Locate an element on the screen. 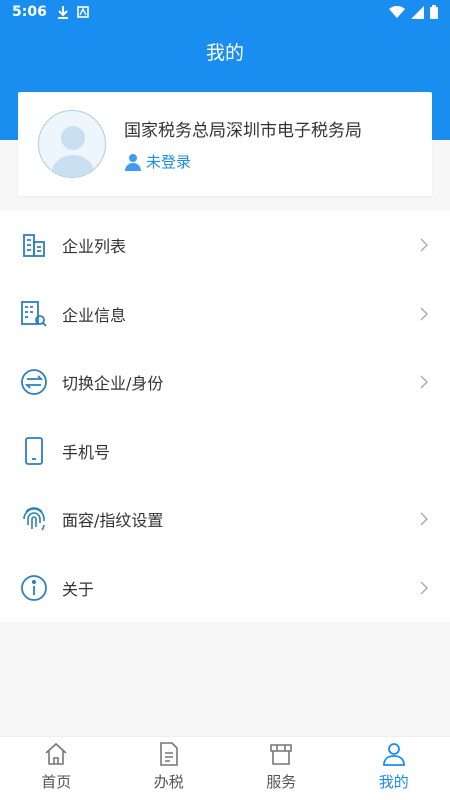 The width and height of the screenshot is (450, 800). menu-item-company-list: 企业列表 is located at coordinates (225, 245).